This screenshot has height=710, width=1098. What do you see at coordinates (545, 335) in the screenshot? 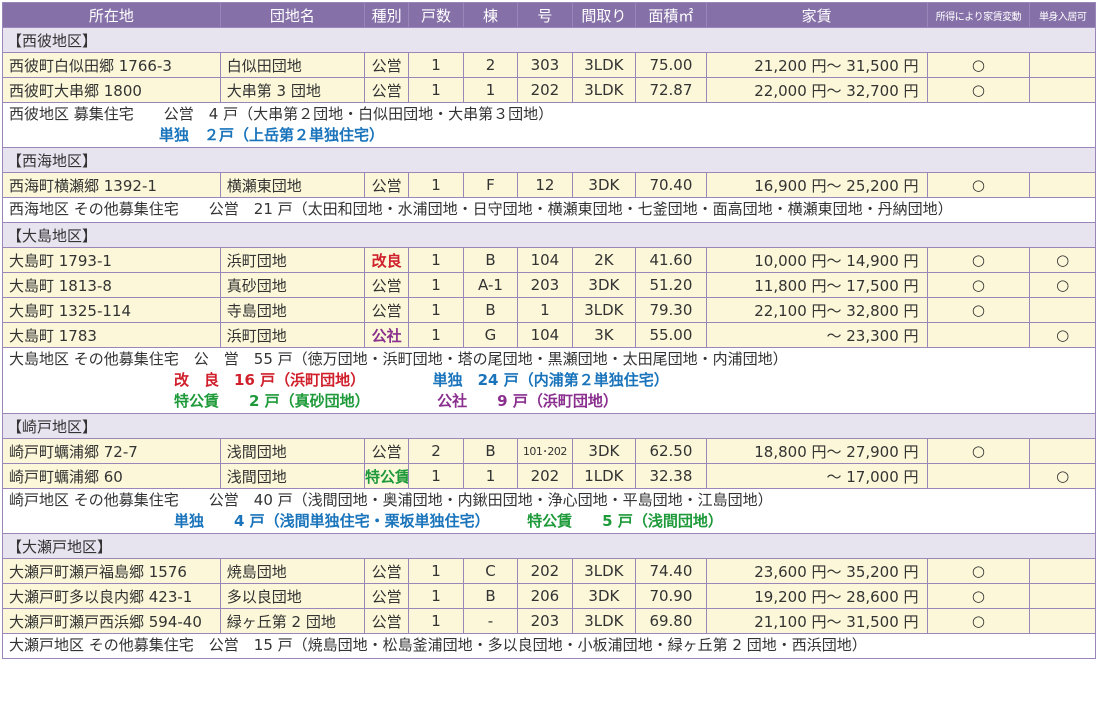
I see `room-number-cell: 104` at bounding box center [545, 335].